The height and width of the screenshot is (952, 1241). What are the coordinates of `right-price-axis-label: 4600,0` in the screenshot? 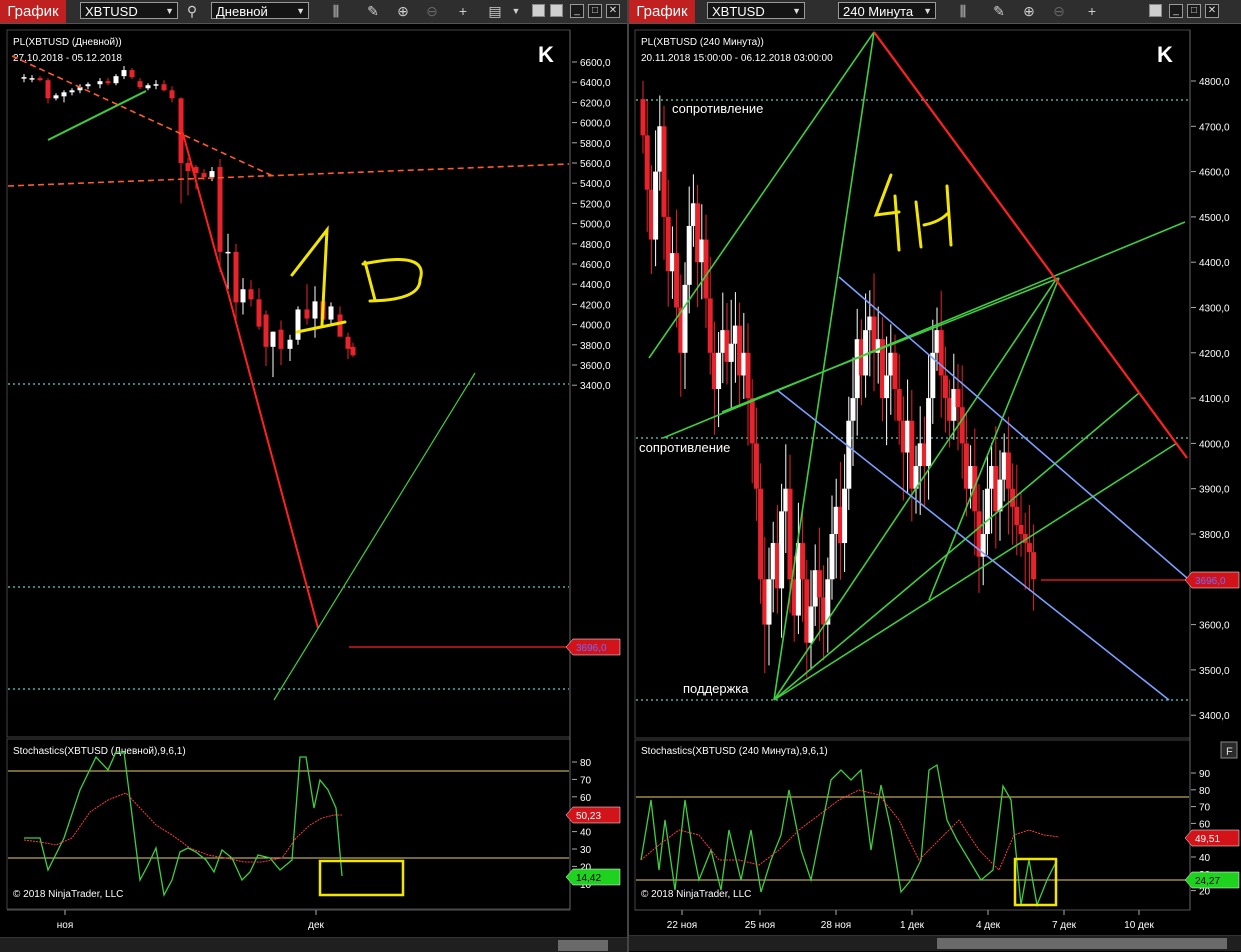 It's located at (1214, 173).